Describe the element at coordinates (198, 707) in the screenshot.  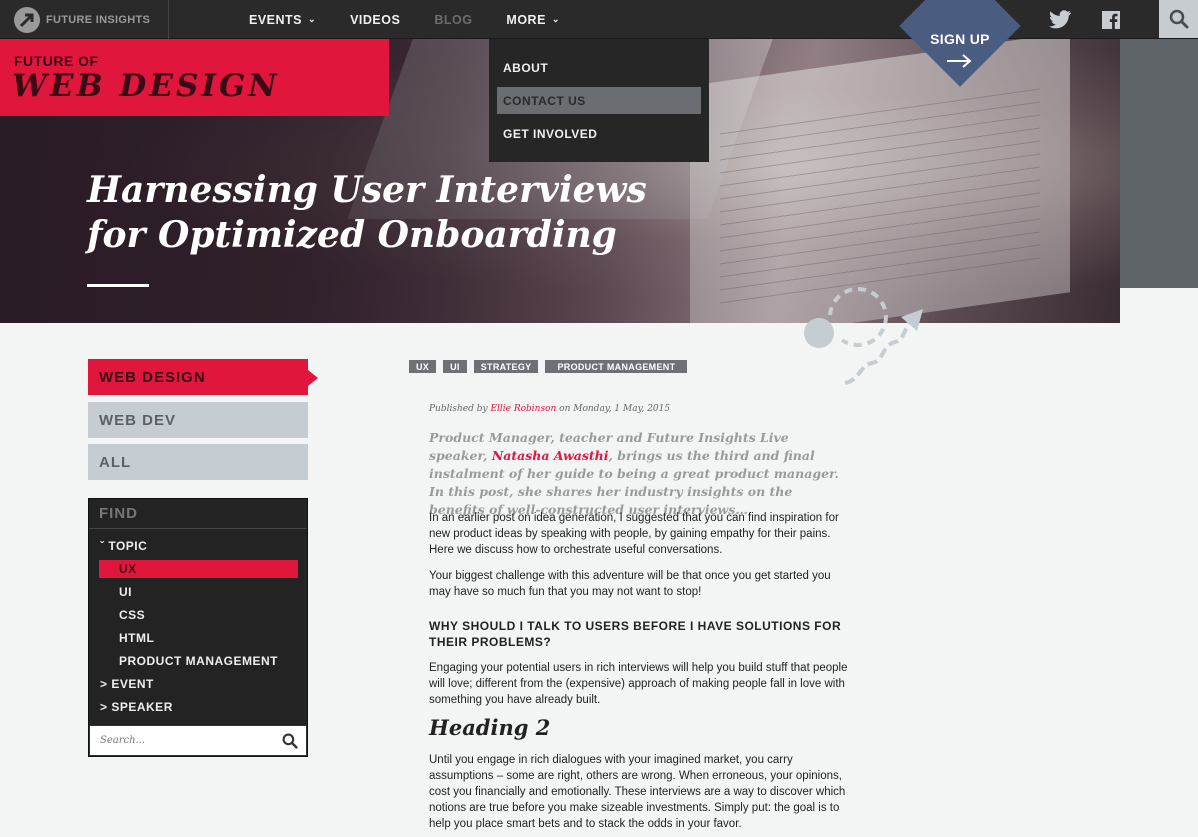
I see `filter-group-speaker: > SPEAKER` at that location.